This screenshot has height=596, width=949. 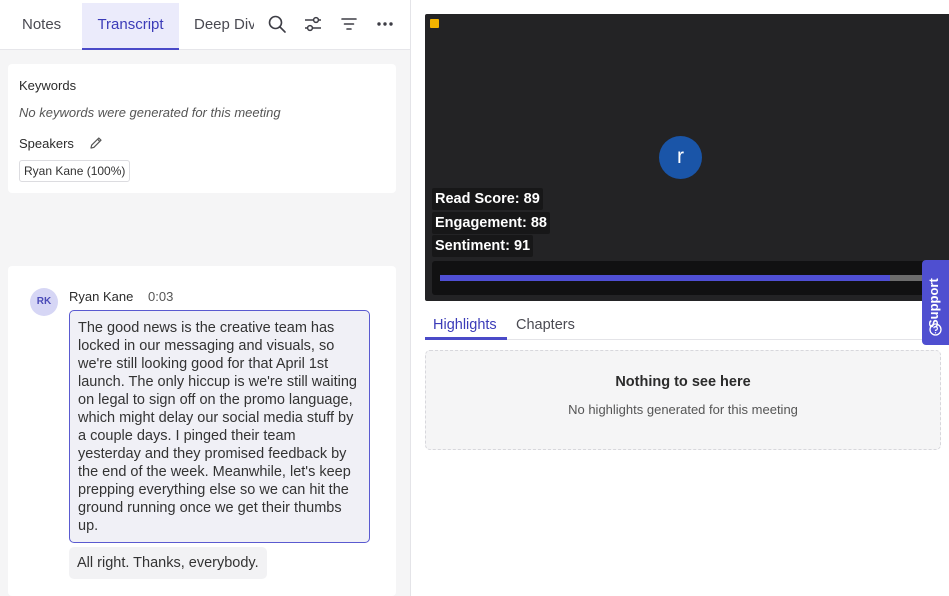 I want to click on help-circle-icon, so click(x=935, y=329).